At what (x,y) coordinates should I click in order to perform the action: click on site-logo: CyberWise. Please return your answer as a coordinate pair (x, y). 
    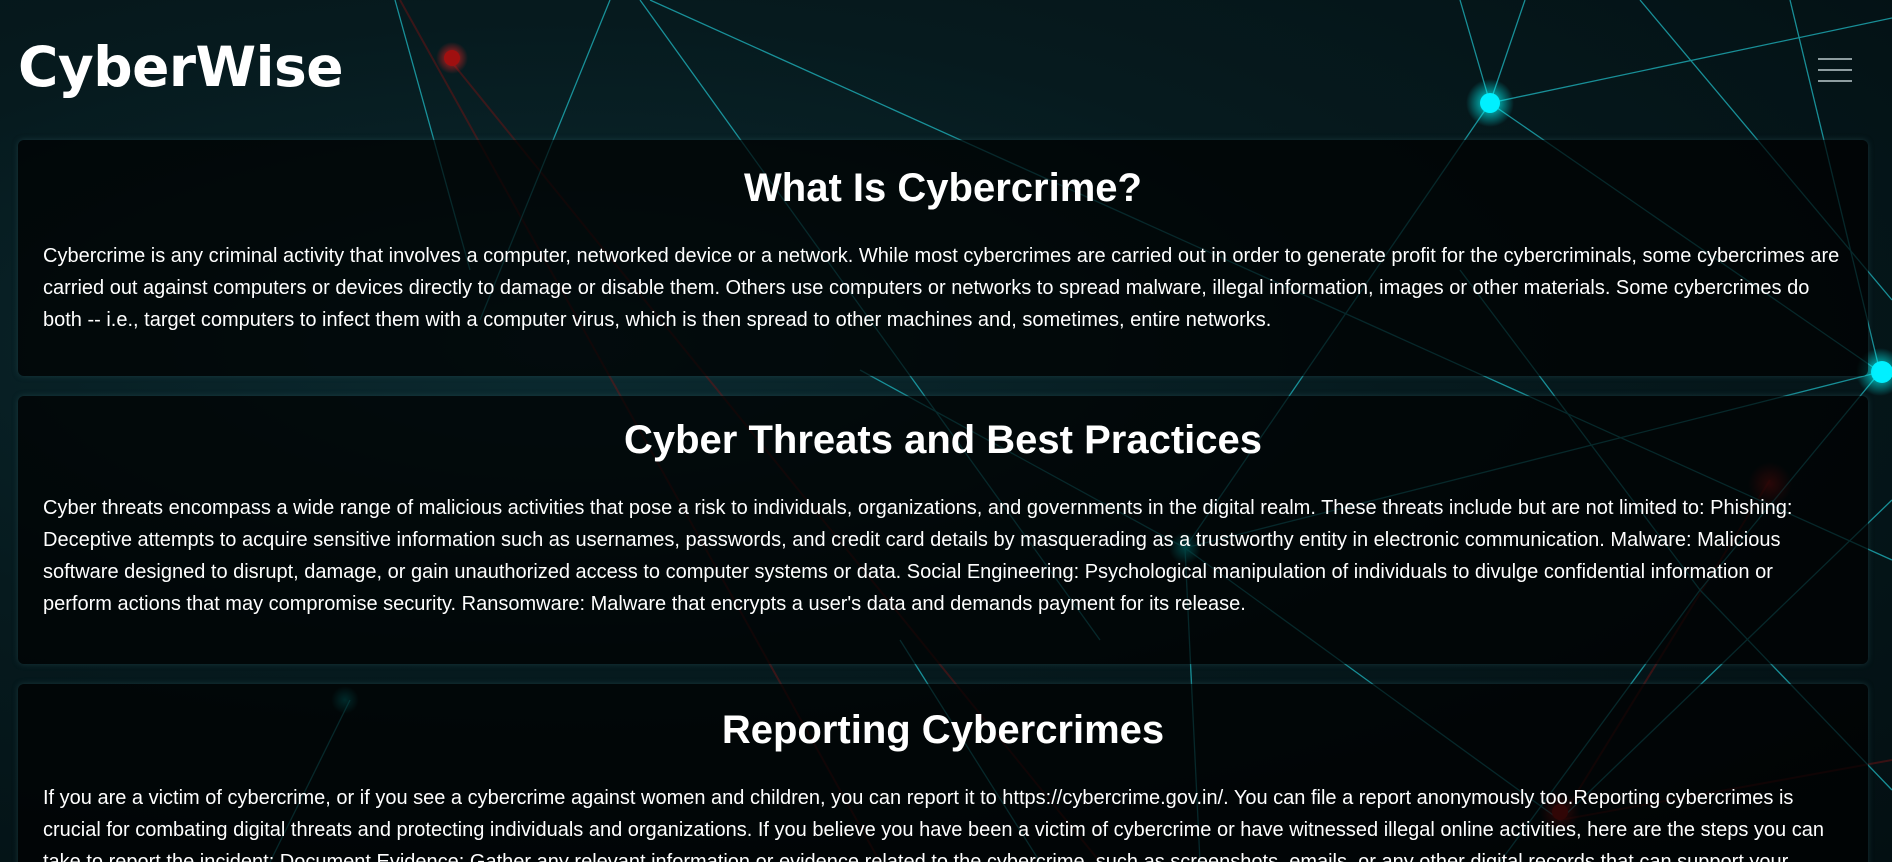
    Looking at the image, I should click on (181, 67).